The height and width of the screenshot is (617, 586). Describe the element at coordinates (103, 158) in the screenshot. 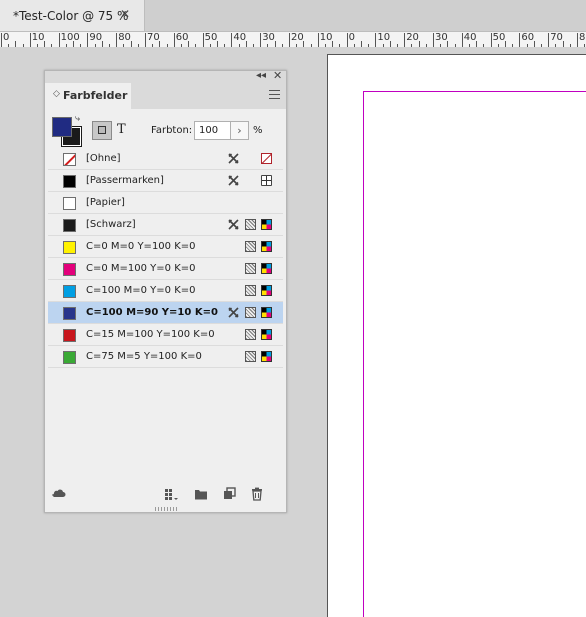

I see `swatch-name: [Ohne]` at that location.